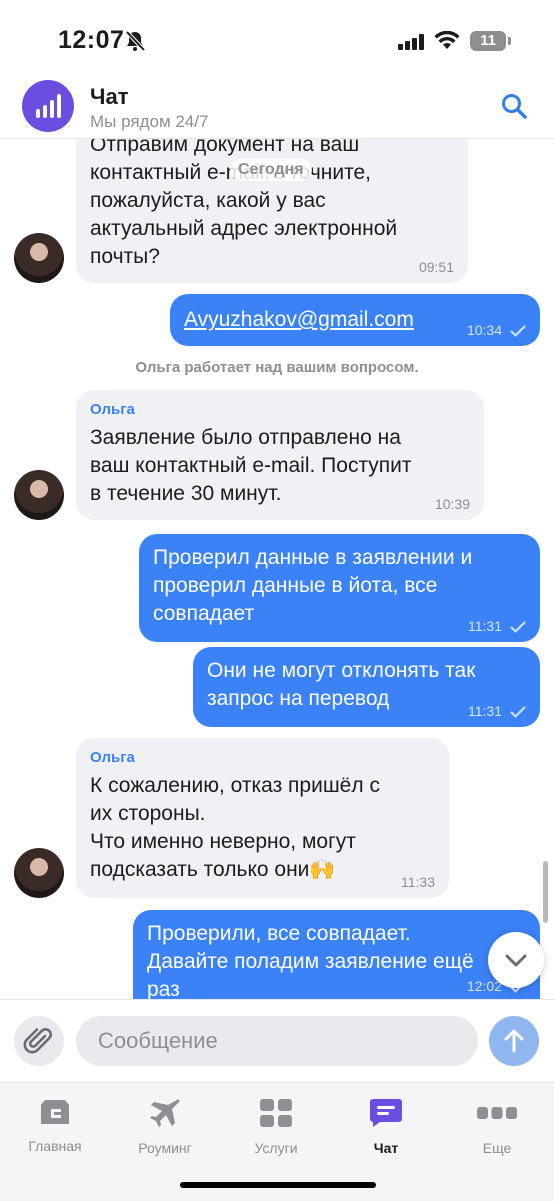  Describe the element at coordinates (109, 96) in the screenshot. I see `page-title: Чат` at that location.